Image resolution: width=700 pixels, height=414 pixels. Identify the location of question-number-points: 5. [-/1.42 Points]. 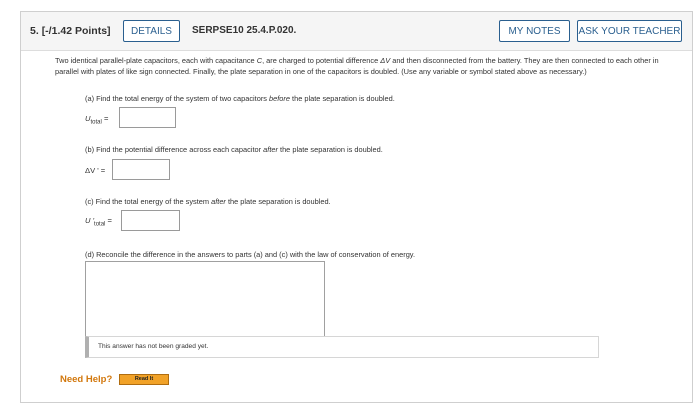
(70, 31).